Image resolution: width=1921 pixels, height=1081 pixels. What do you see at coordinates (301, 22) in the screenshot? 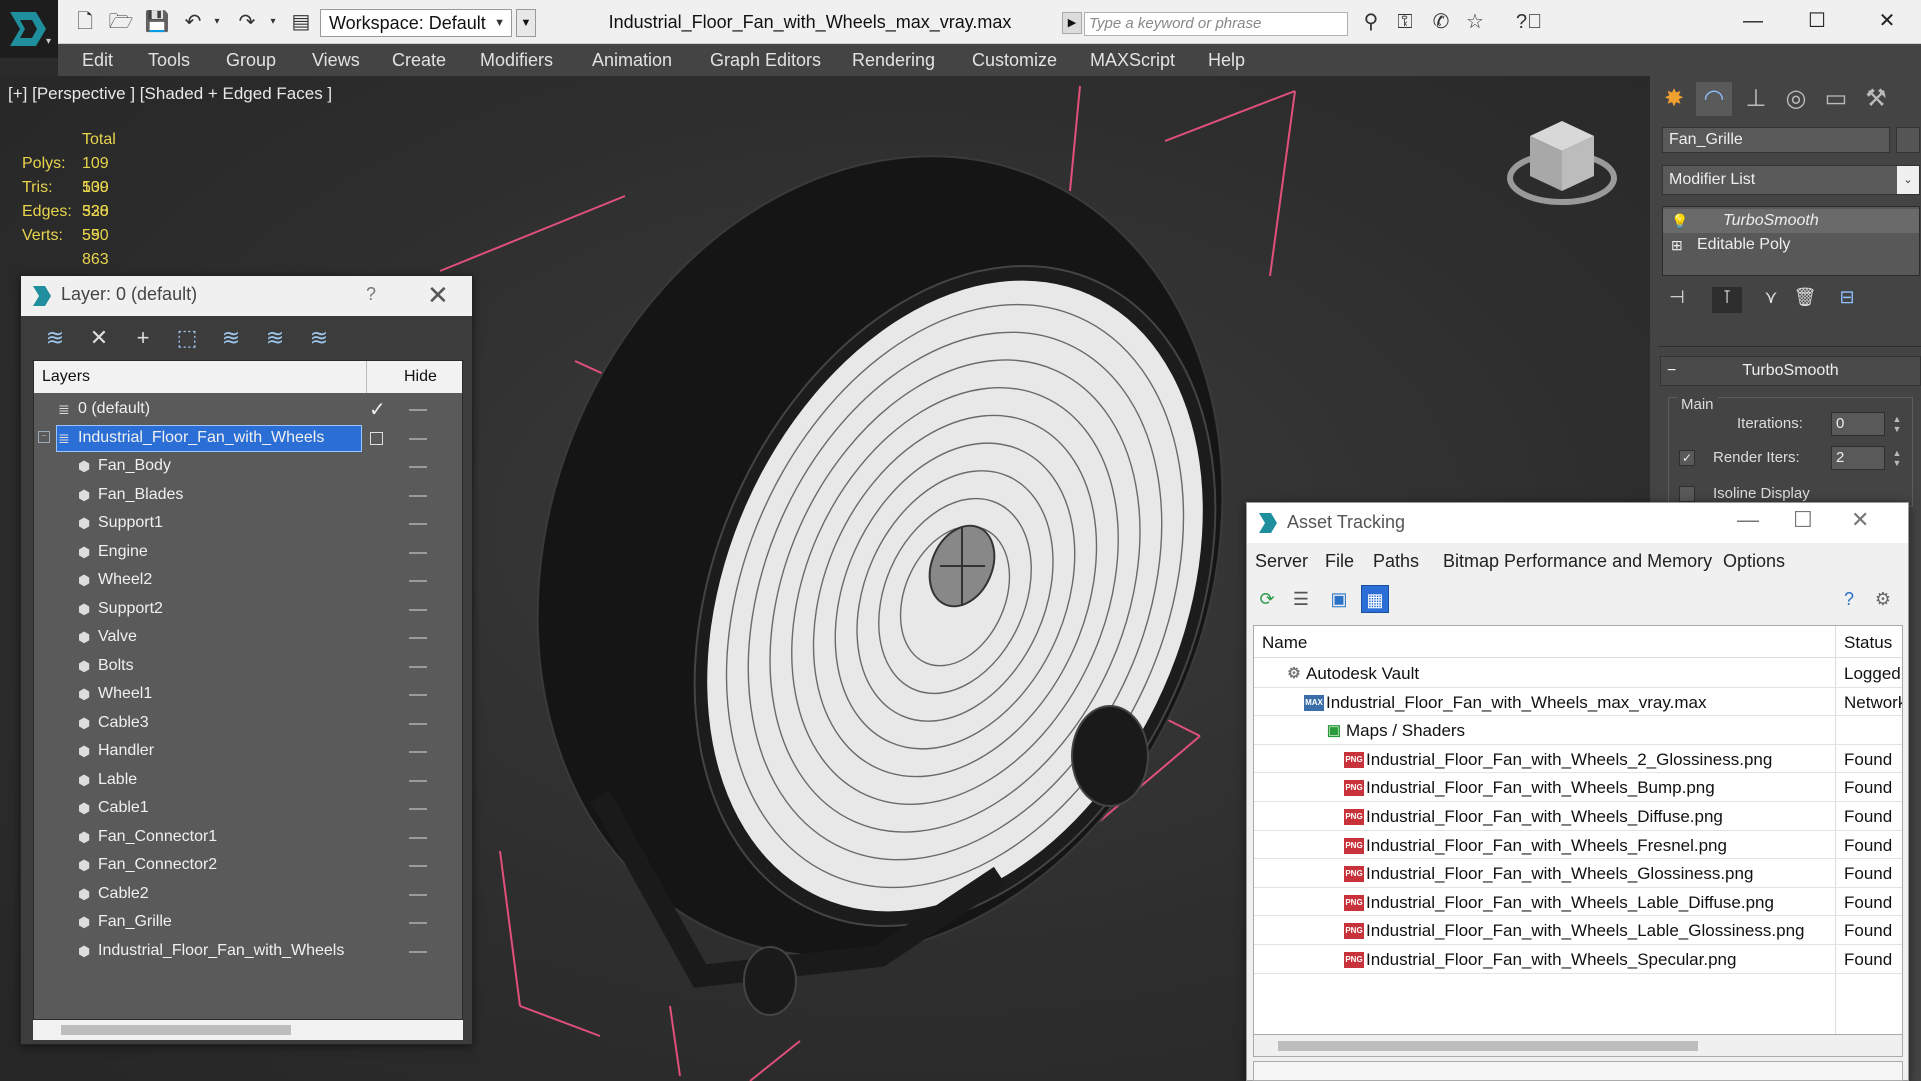
I see `project-folder-icon: ▤` at bounding box center [301, 22].